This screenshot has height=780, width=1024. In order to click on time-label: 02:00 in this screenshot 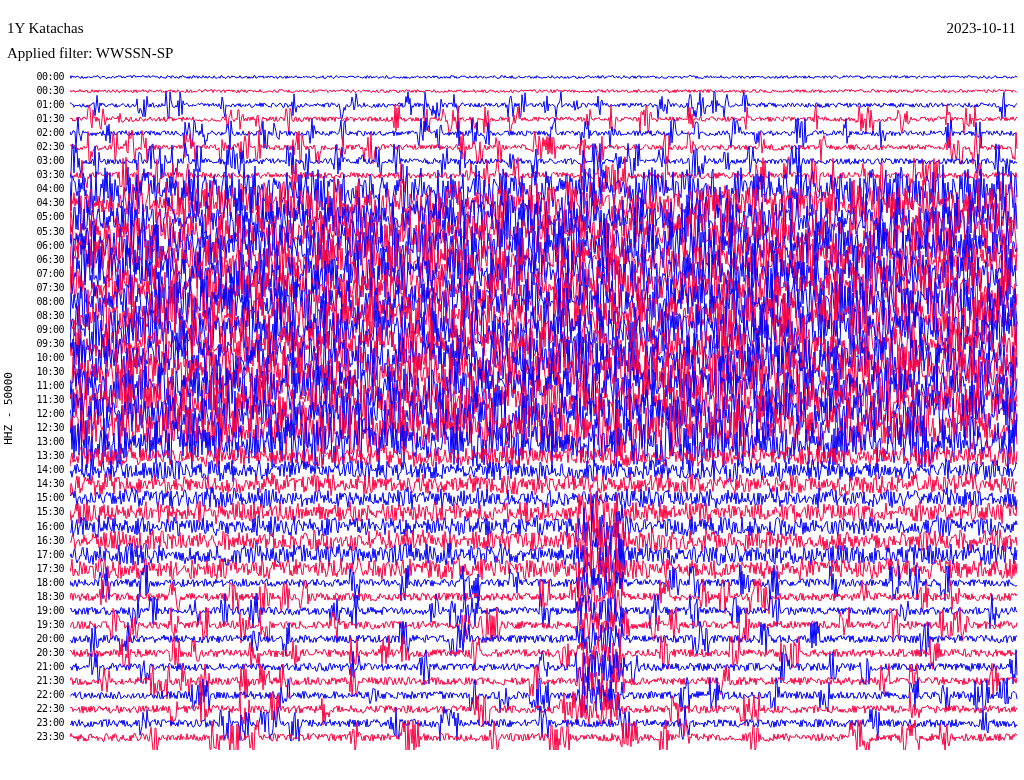, I will do `click(50, 133)`.